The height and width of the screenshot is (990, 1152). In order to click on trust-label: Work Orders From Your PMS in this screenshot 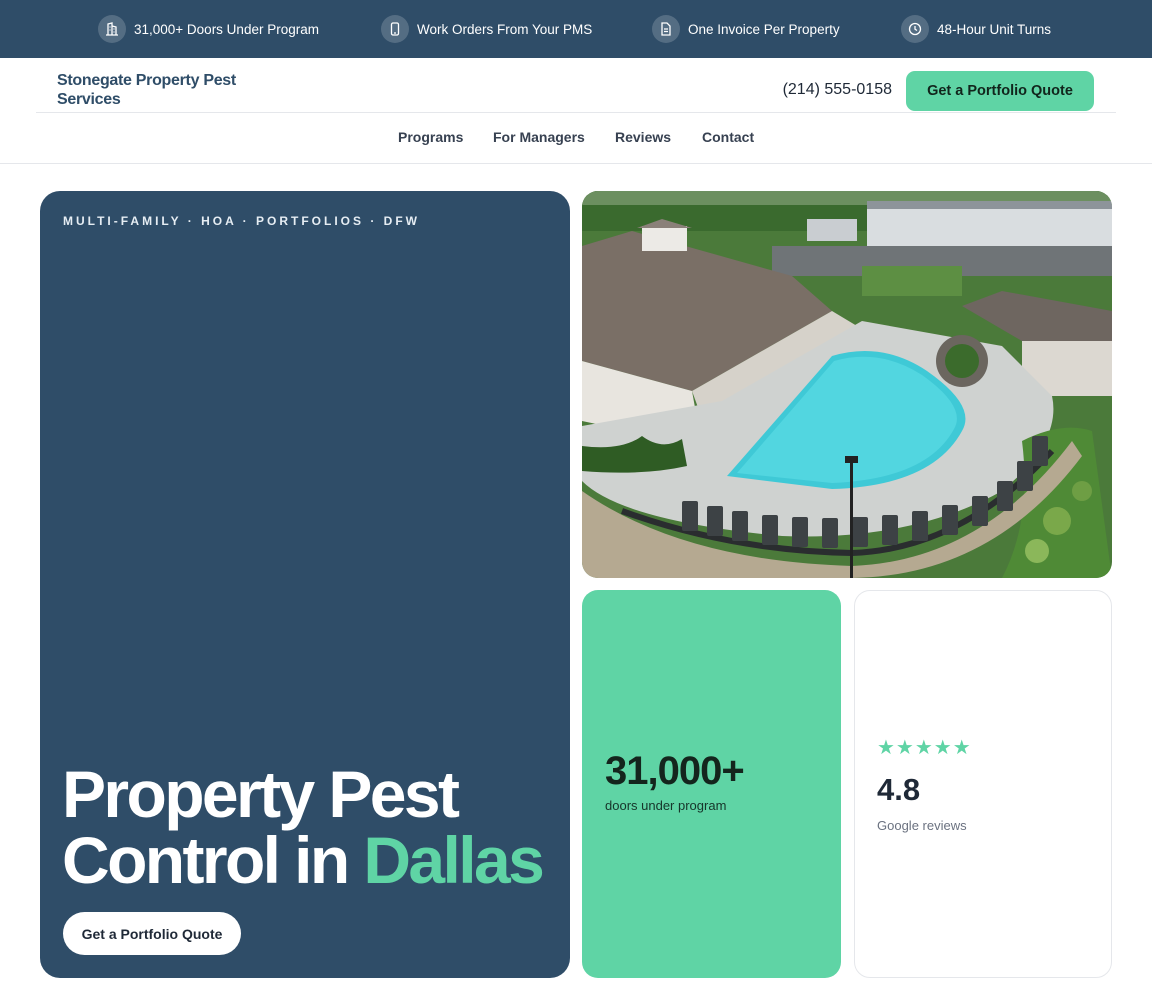, I will do `click(505, 29)`.